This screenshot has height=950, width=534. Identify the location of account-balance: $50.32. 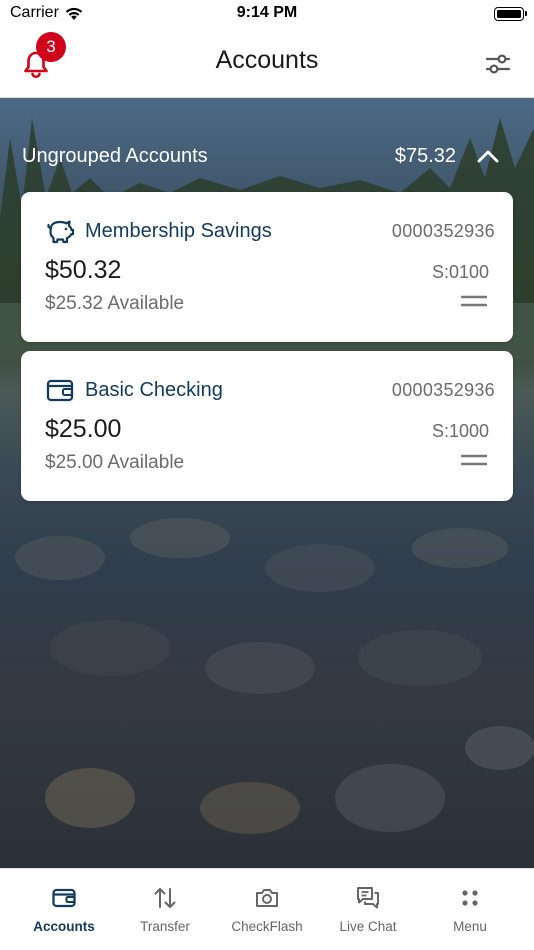
(83, 270).